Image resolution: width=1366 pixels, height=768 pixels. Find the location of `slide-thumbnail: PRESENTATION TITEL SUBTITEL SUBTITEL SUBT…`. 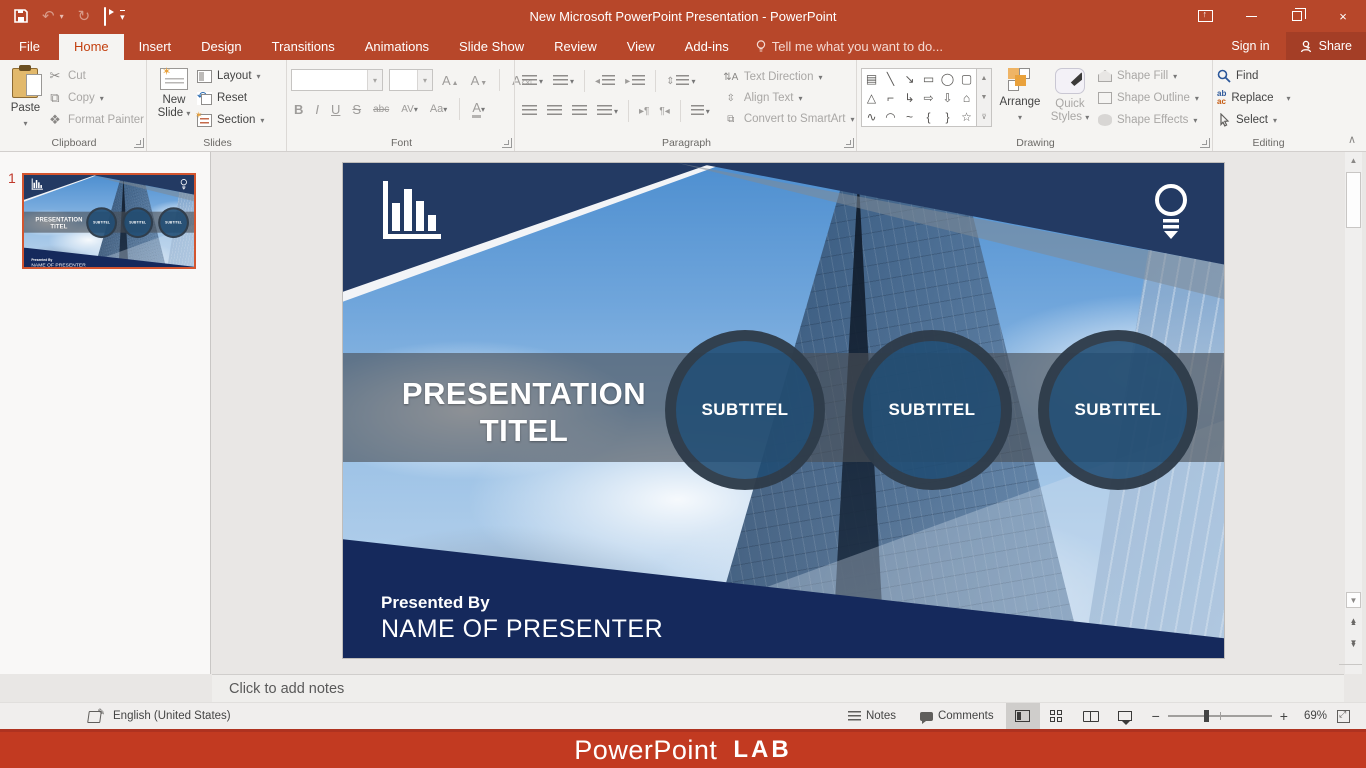

slide-thumbnail: PRESENTATION TITEL SUBTITEL SUBTITEL SUBT… is located at coordinates (109, 221).